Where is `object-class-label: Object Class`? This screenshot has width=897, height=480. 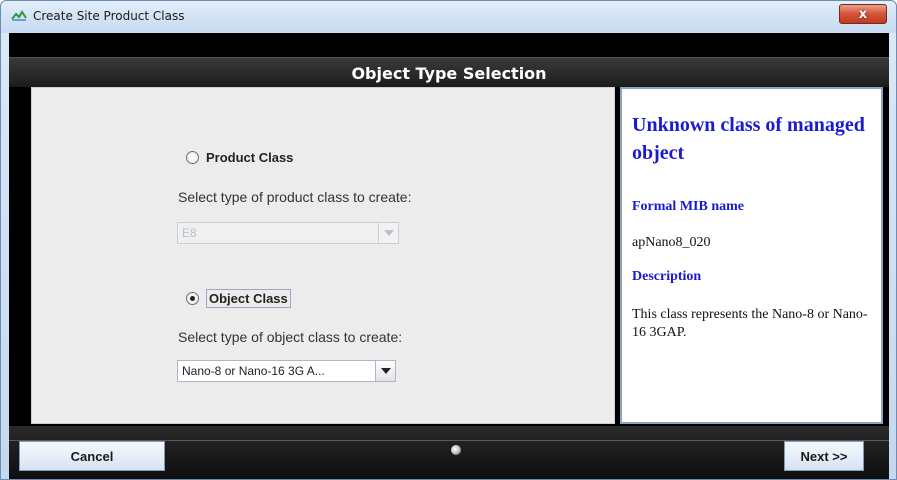
object-class-label: Object Class is located at coordinates (248, 298).